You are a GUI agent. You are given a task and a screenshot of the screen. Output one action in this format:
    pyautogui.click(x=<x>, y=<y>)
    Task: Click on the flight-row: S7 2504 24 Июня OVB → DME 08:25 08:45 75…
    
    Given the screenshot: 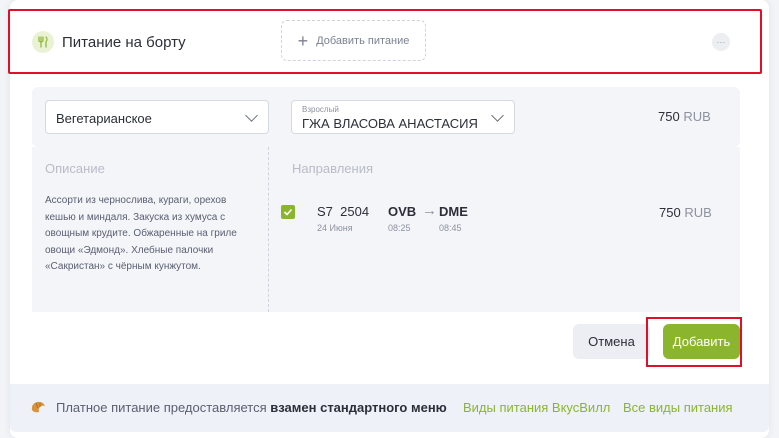 What is the action you would take?
    pyautogui.click(x=505, y=222)
    